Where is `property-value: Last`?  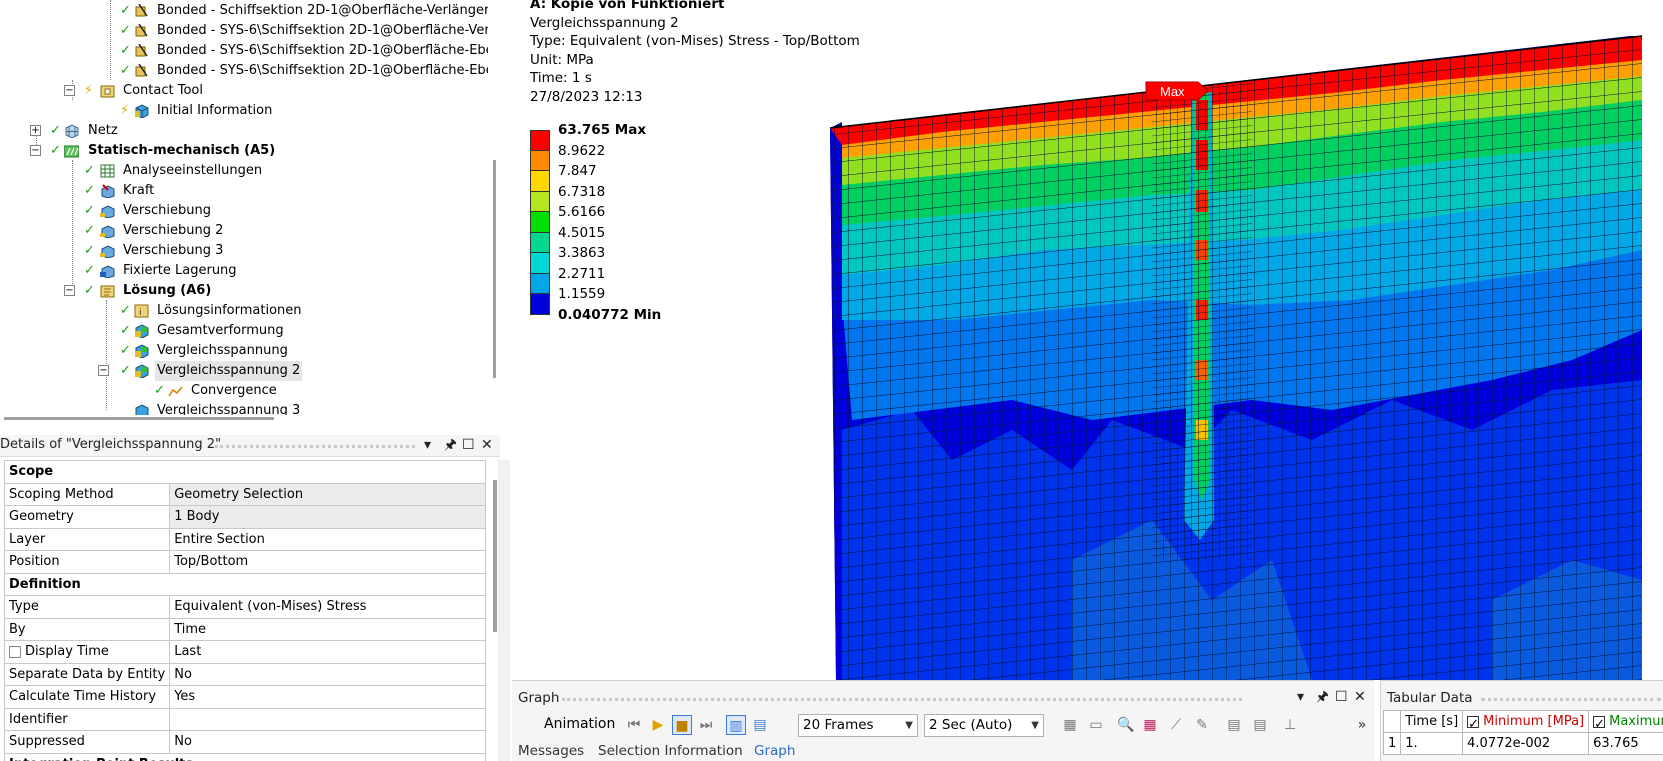
property-value: Last is located at coordinates (327, 652).